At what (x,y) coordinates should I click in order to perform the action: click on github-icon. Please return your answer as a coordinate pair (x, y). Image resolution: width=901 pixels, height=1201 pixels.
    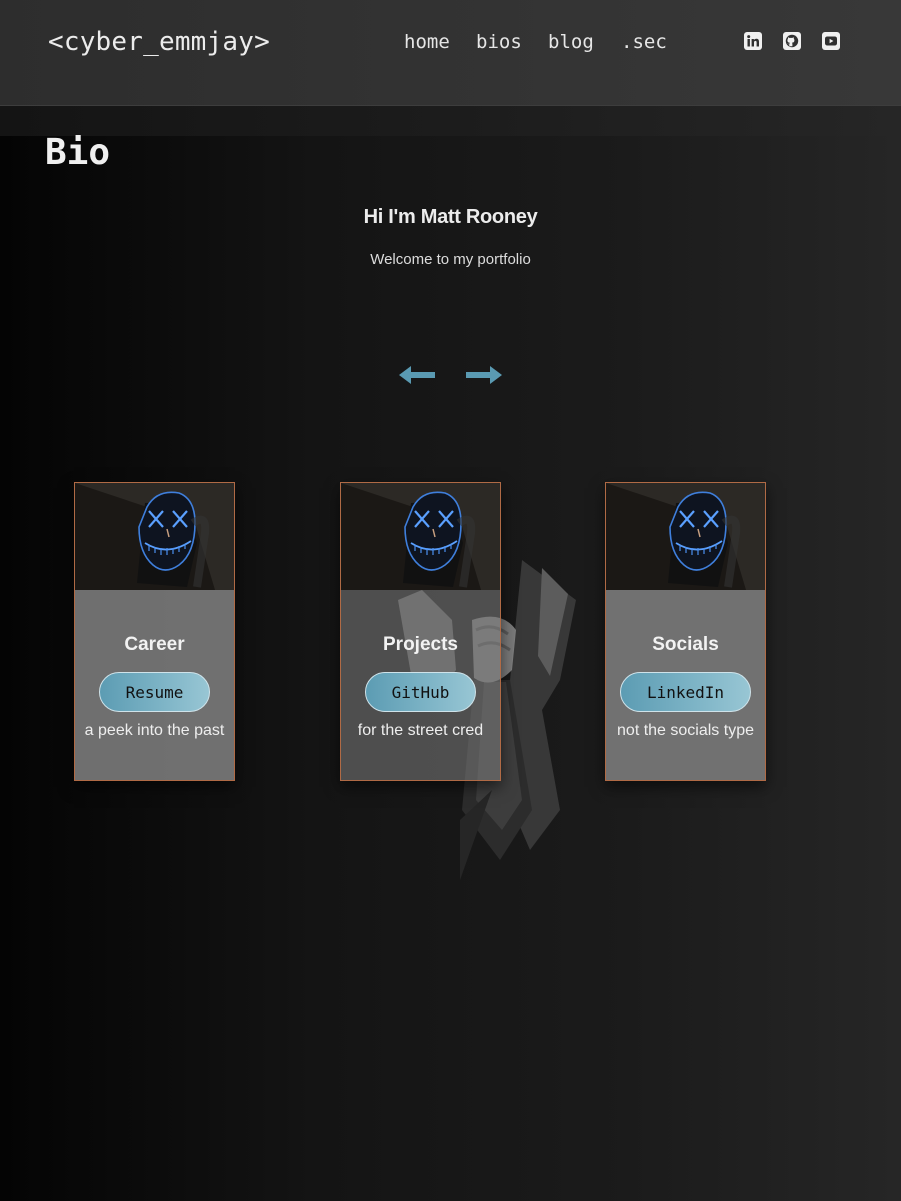
    Looking at the image, I should click on (792, 41).